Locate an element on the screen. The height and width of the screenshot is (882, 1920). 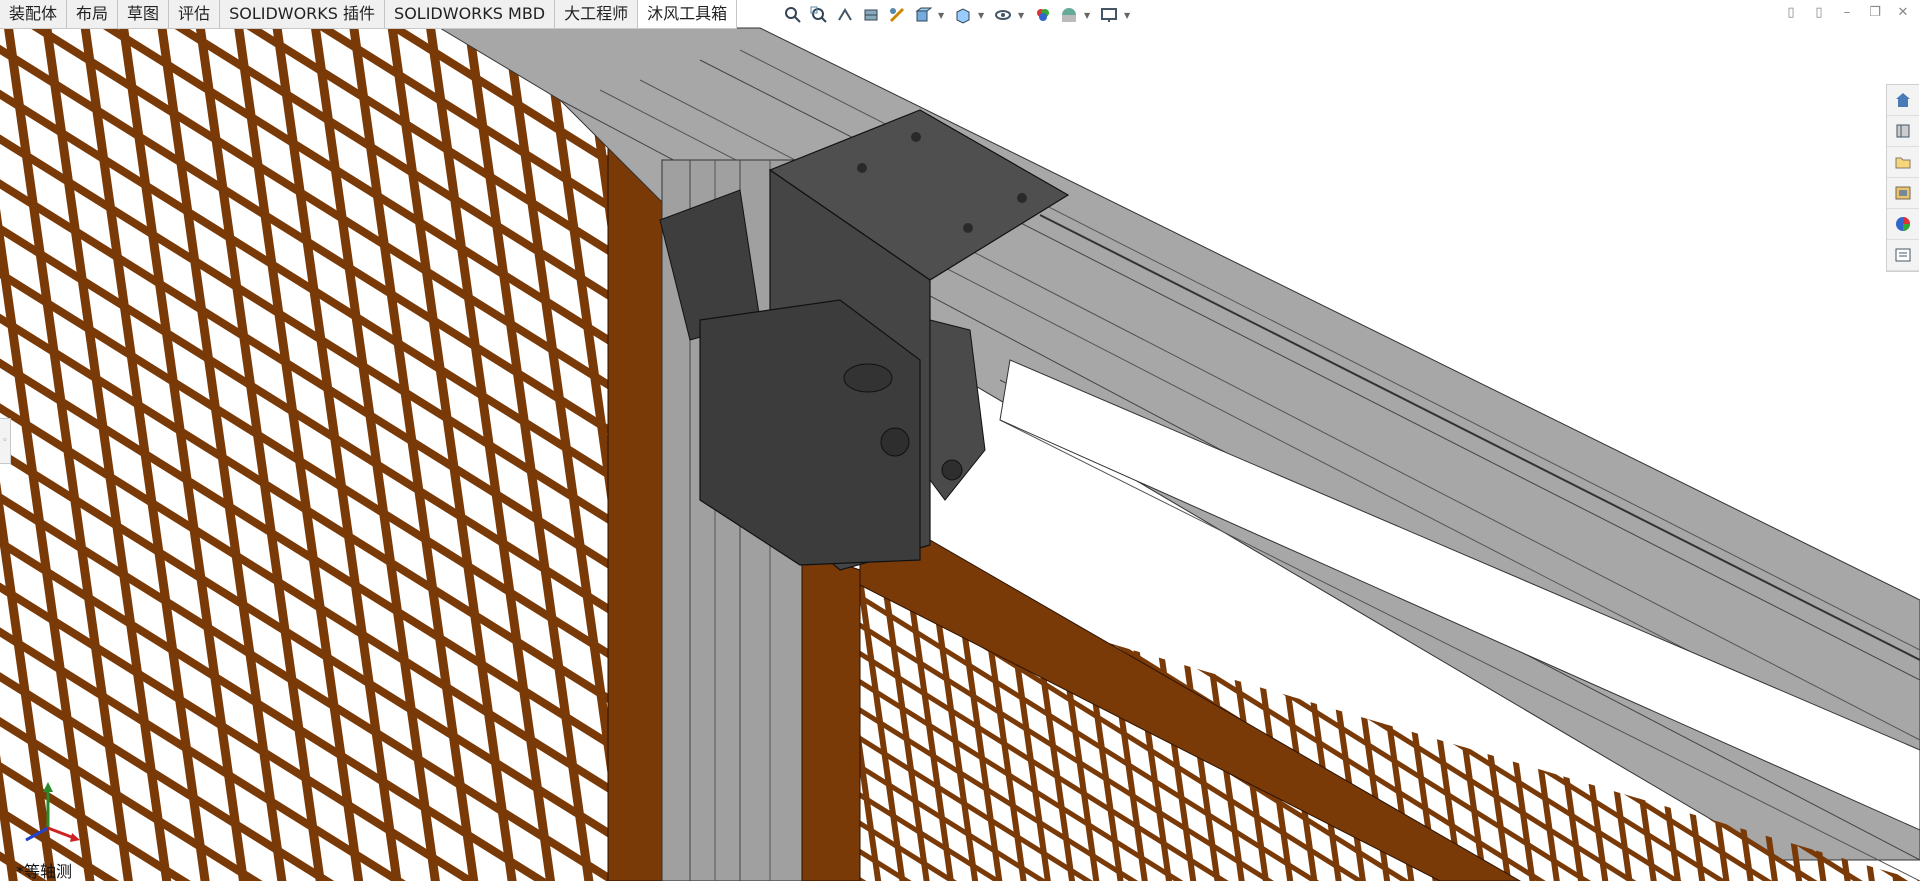
view-orientation-label: *等轴测 is located at coordinates (44, 871).